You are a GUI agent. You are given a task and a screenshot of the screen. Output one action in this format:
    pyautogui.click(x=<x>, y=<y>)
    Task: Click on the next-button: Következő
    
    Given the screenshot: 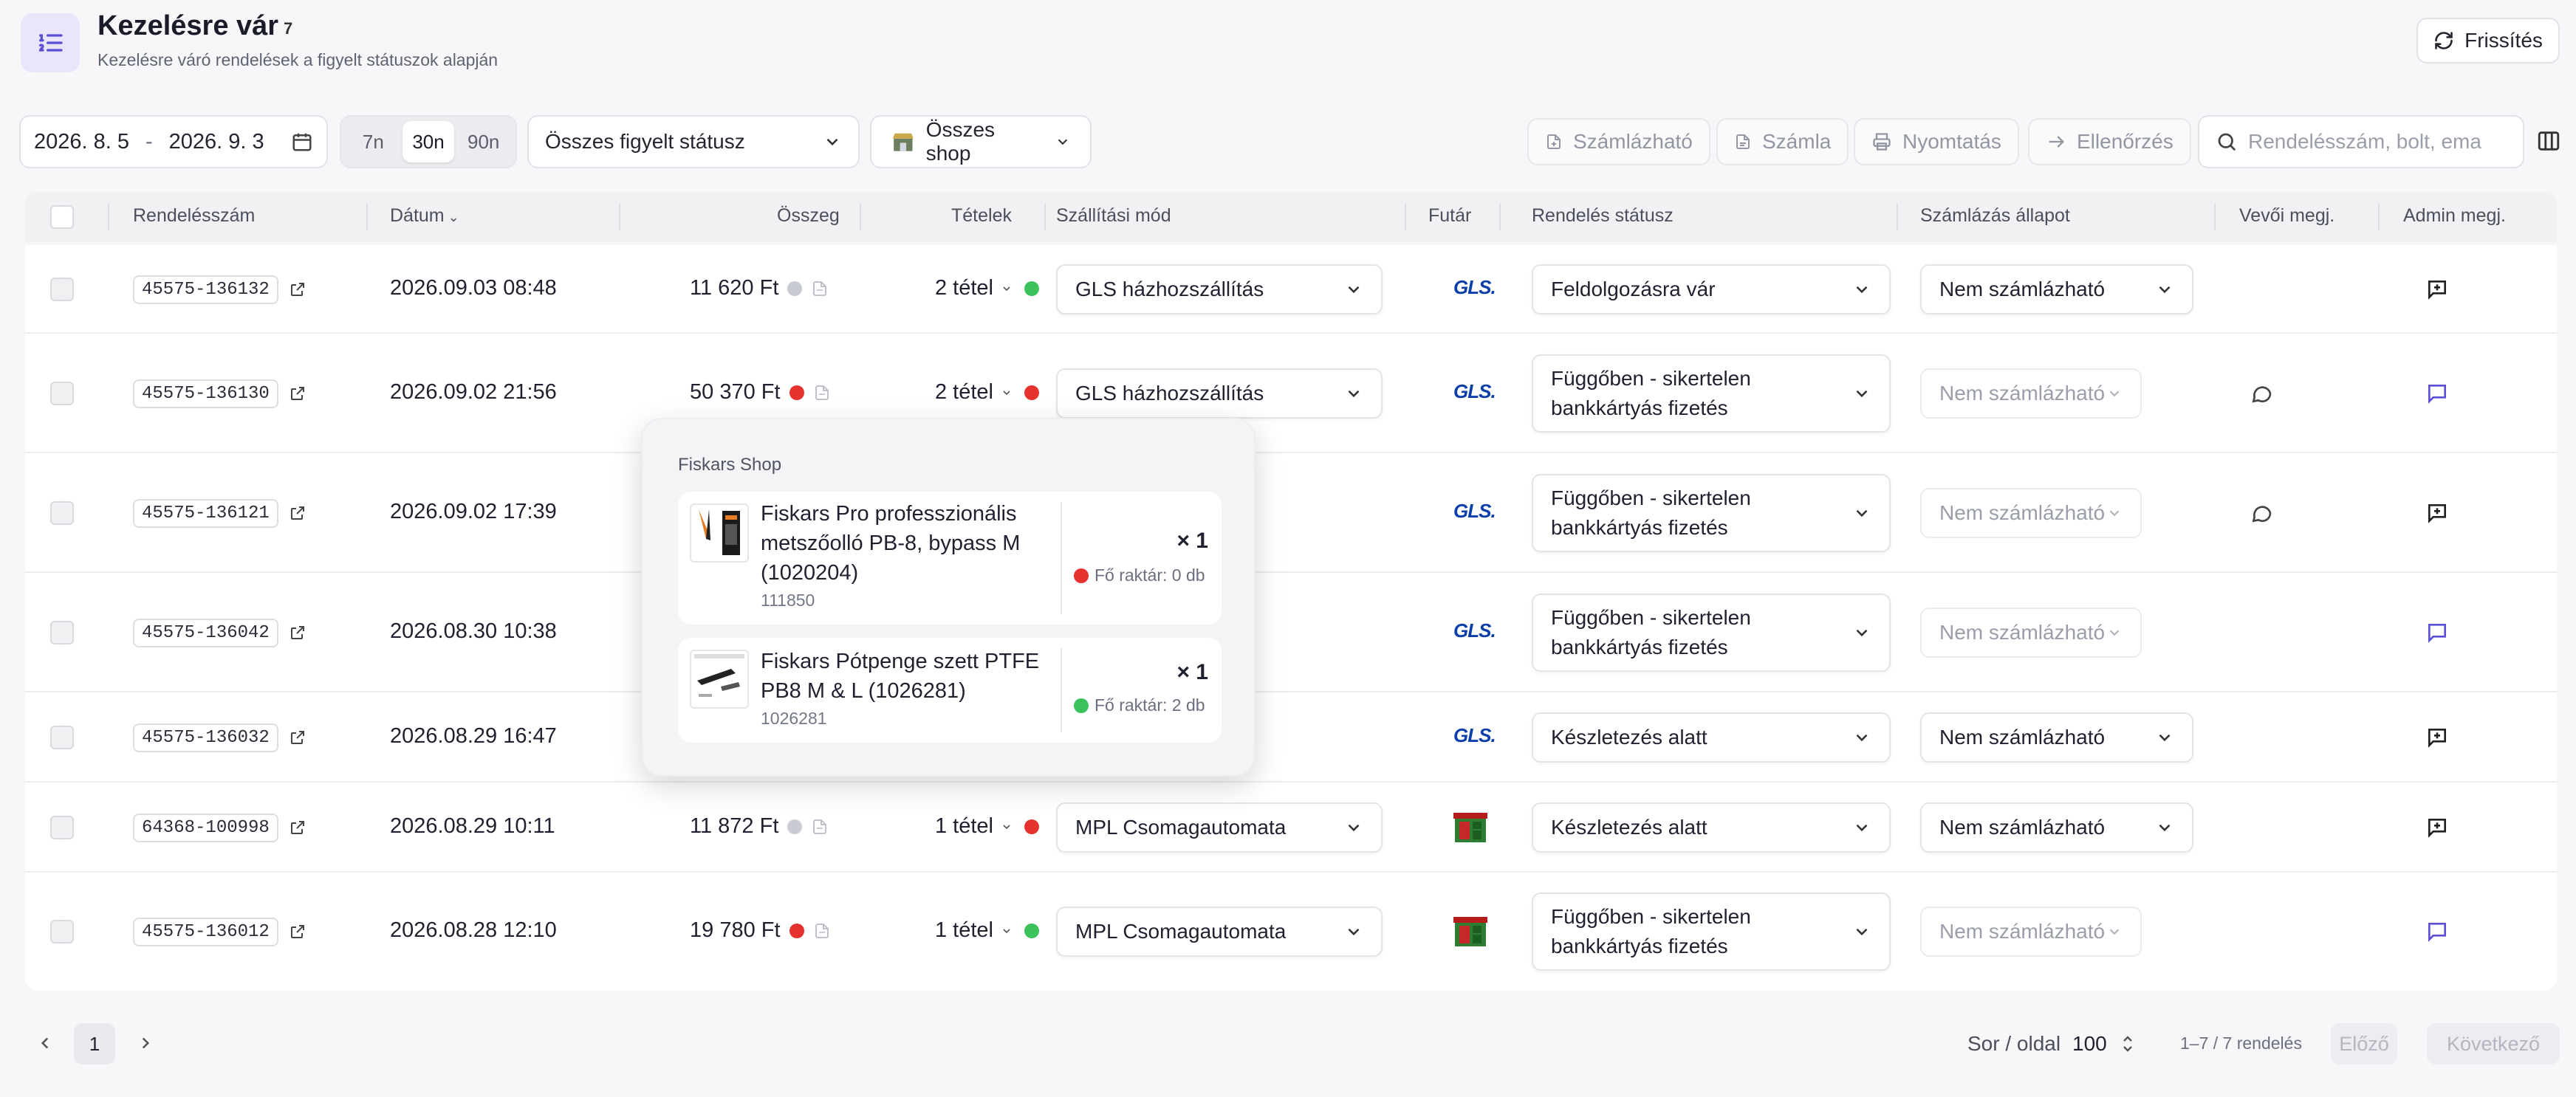 What is the action you would take?
    pyautogui.click(x=2493, y=1044)
    